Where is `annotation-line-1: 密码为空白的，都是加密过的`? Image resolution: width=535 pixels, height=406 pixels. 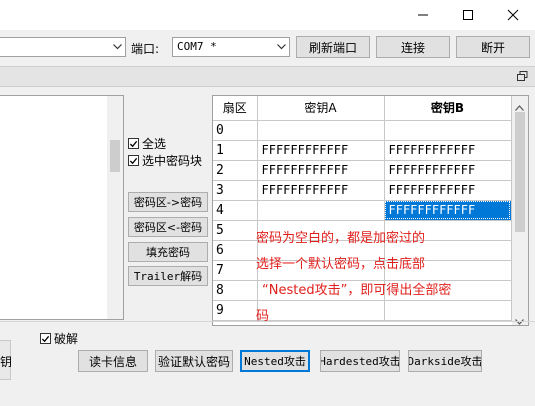
annotation-line-1: 密码为空白的，都是加密过的 is located at coordinates (341, 238).